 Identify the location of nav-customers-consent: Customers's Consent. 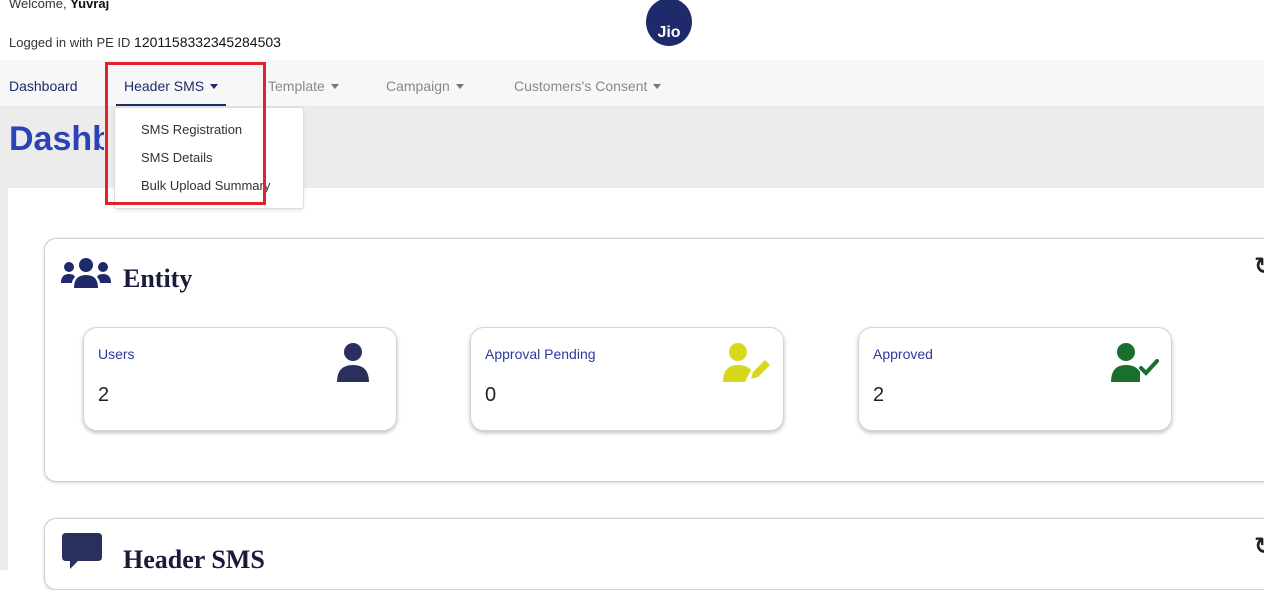
(588, 83).